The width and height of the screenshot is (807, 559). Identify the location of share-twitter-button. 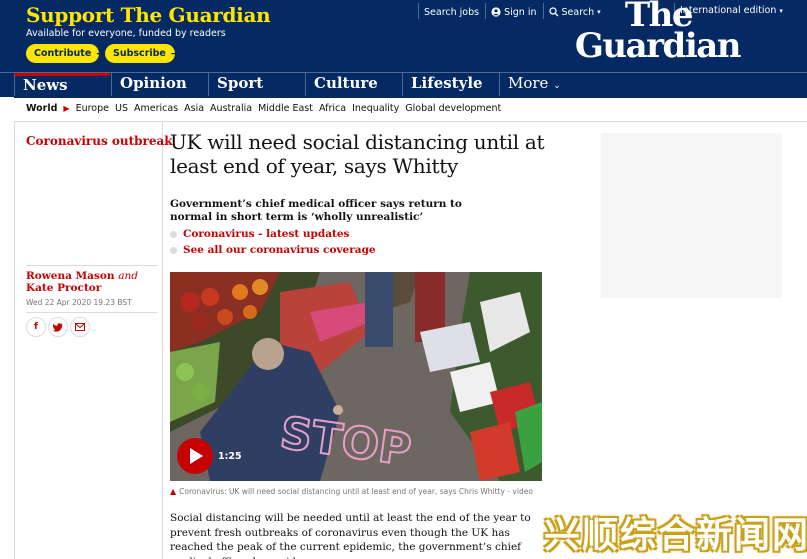
(58, 327).